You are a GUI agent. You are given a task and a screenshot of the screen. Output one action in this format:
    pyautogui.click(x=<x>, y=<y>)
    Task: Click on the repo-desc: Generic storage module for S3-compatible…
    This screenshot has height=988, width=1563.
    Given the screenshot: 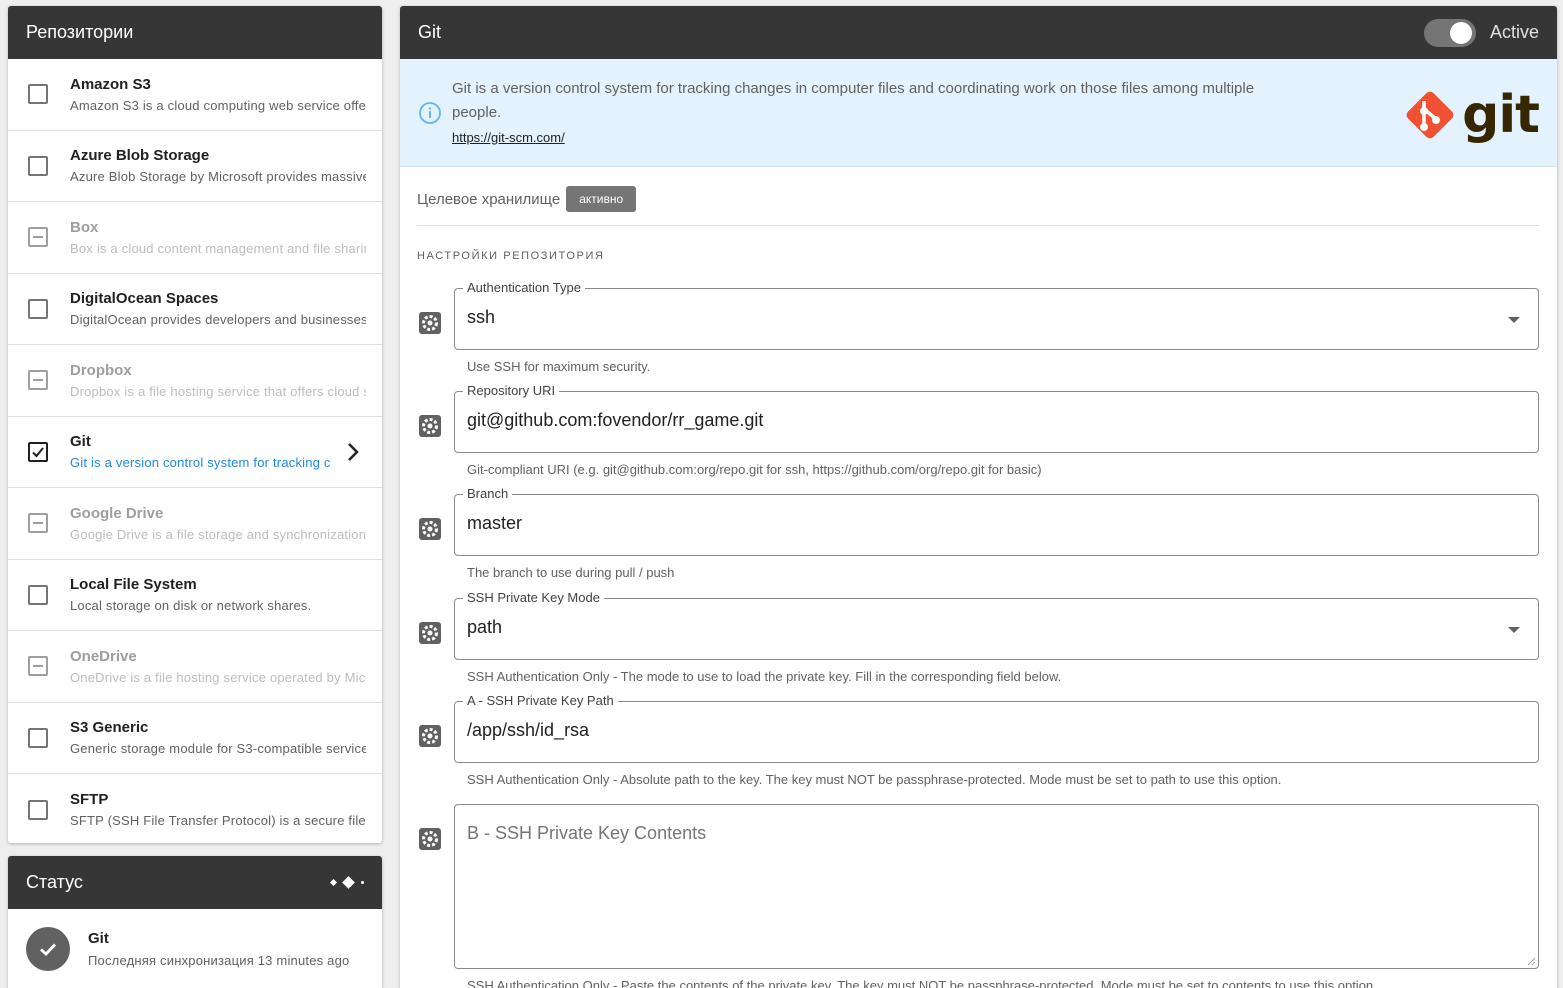 What is the action you would take?
    pyautogui.click(x=218, y=749)
    